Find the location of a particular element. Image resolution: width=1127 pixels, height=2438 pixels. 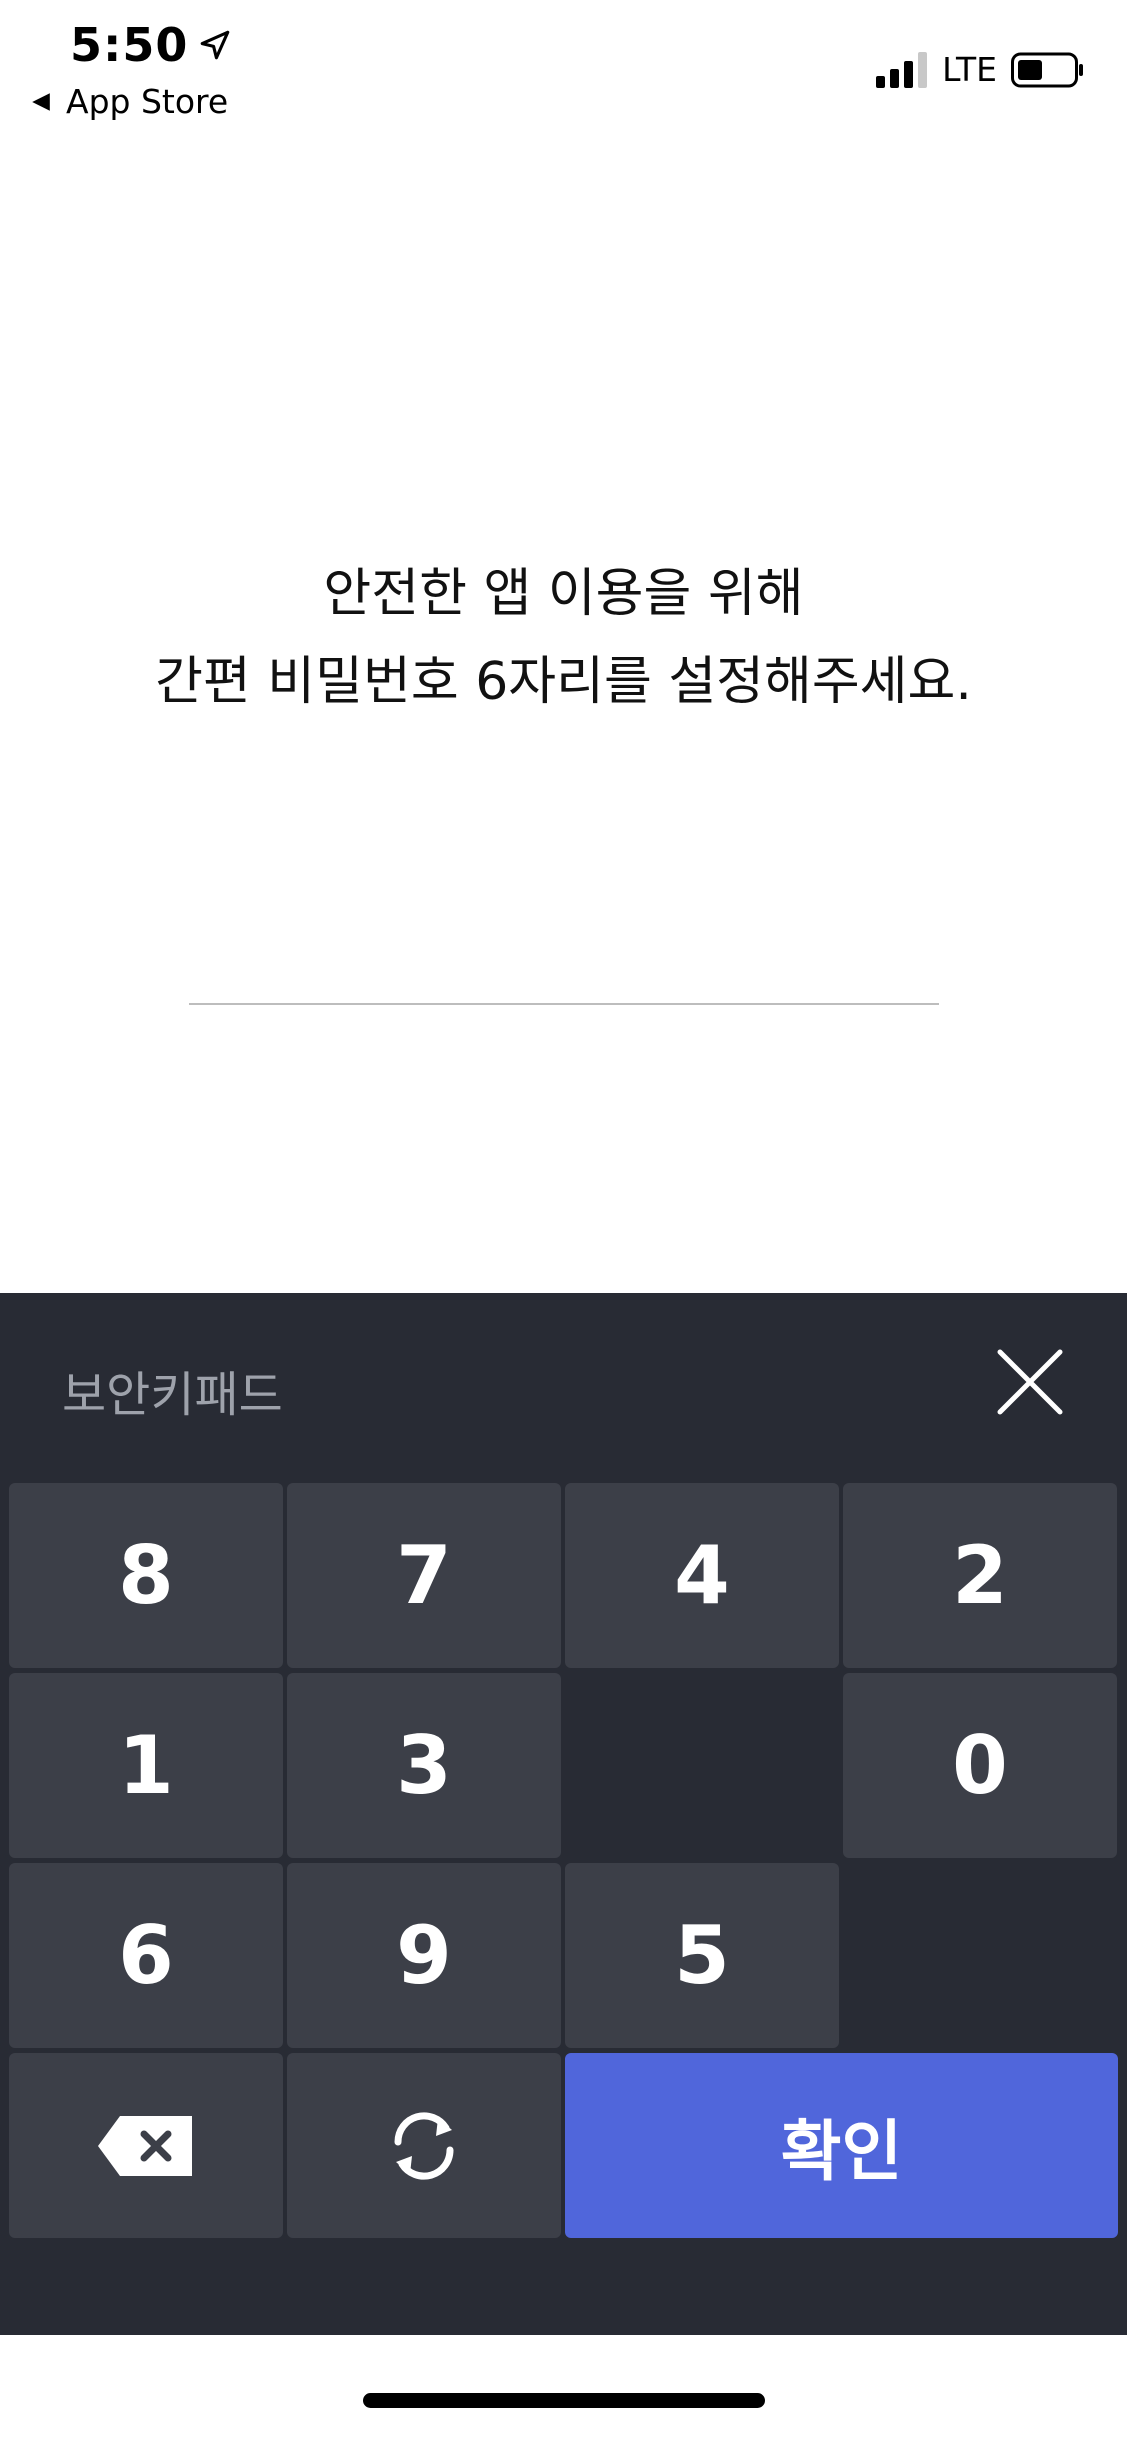

key-3: 3 is located at coordinates (424, 1765).